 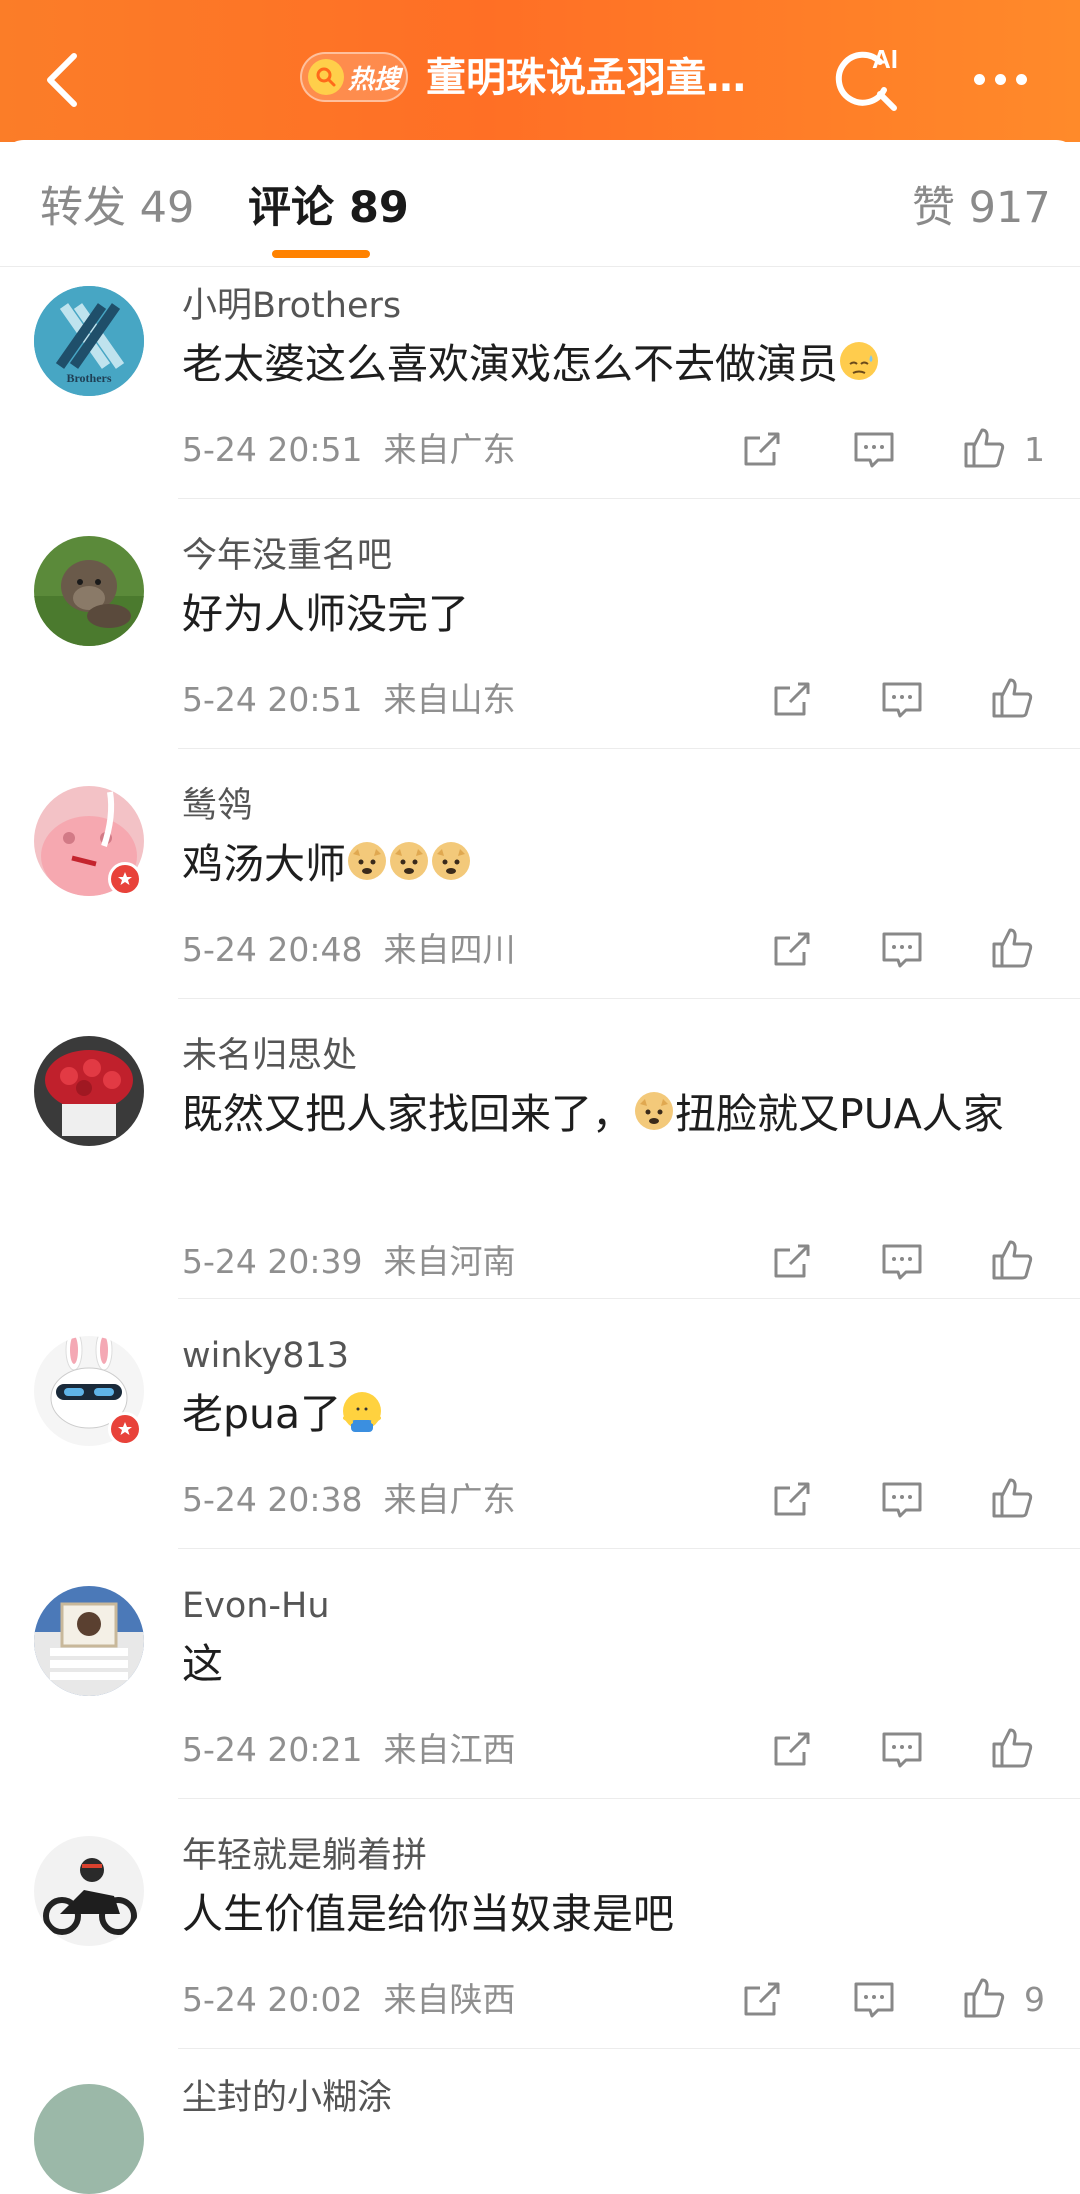 I want to click on tab-comments: 评论 89, so click(x=328, y=208).